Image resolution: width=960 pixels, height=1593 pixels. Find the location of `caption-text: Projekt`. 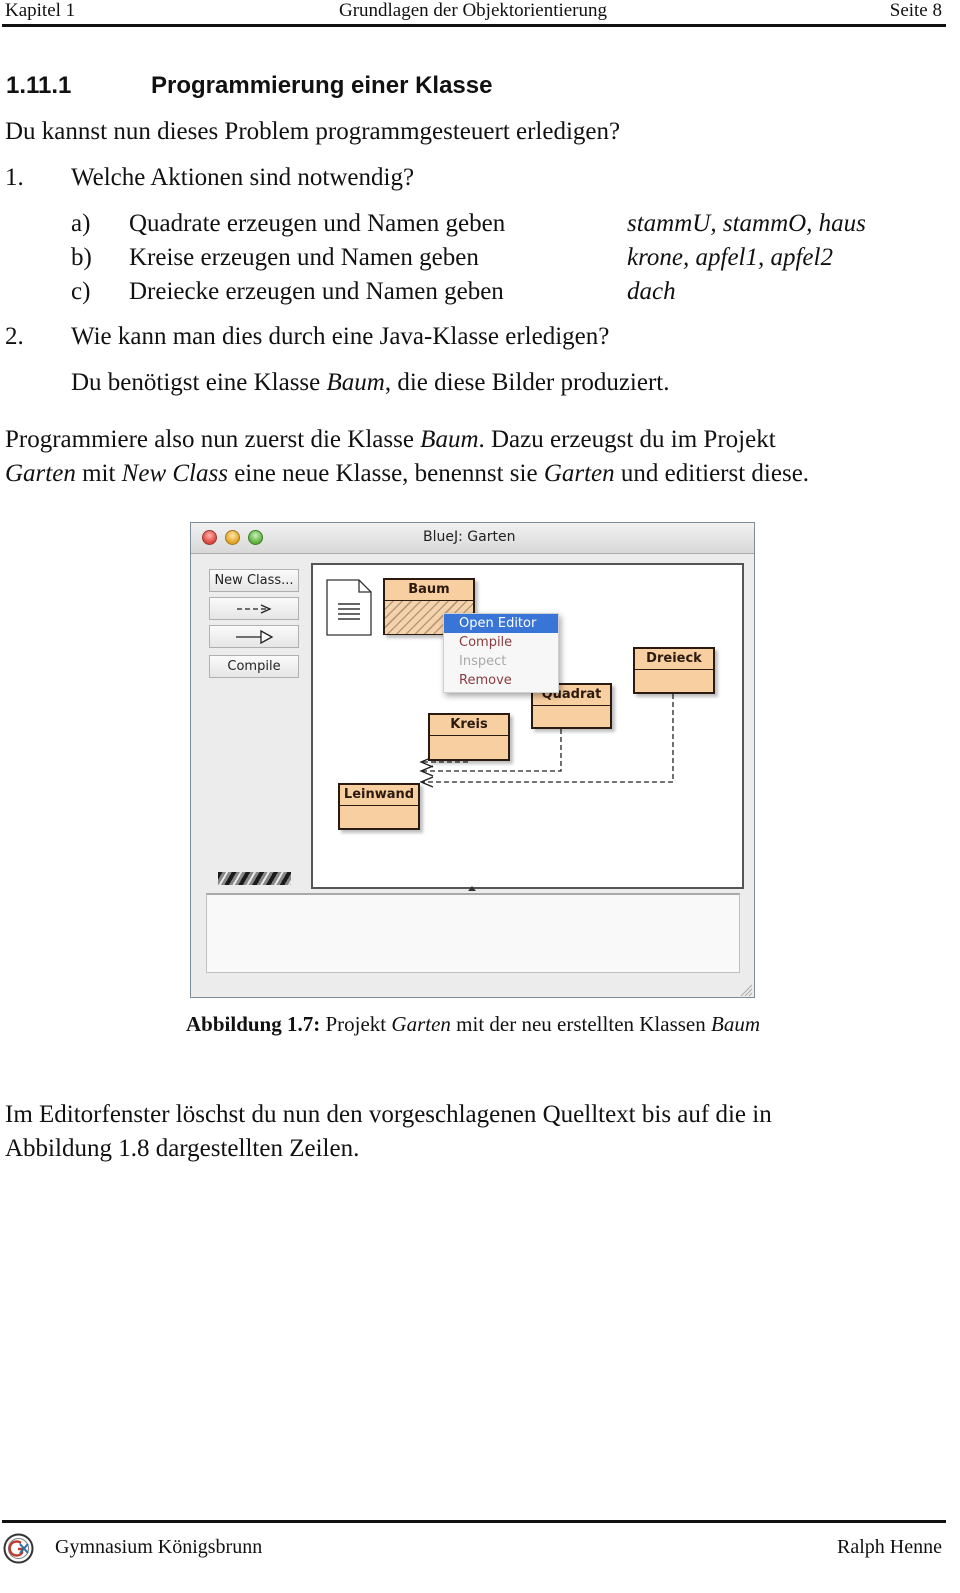

caption-text: Projekt is located at coordinates (356, 1024).